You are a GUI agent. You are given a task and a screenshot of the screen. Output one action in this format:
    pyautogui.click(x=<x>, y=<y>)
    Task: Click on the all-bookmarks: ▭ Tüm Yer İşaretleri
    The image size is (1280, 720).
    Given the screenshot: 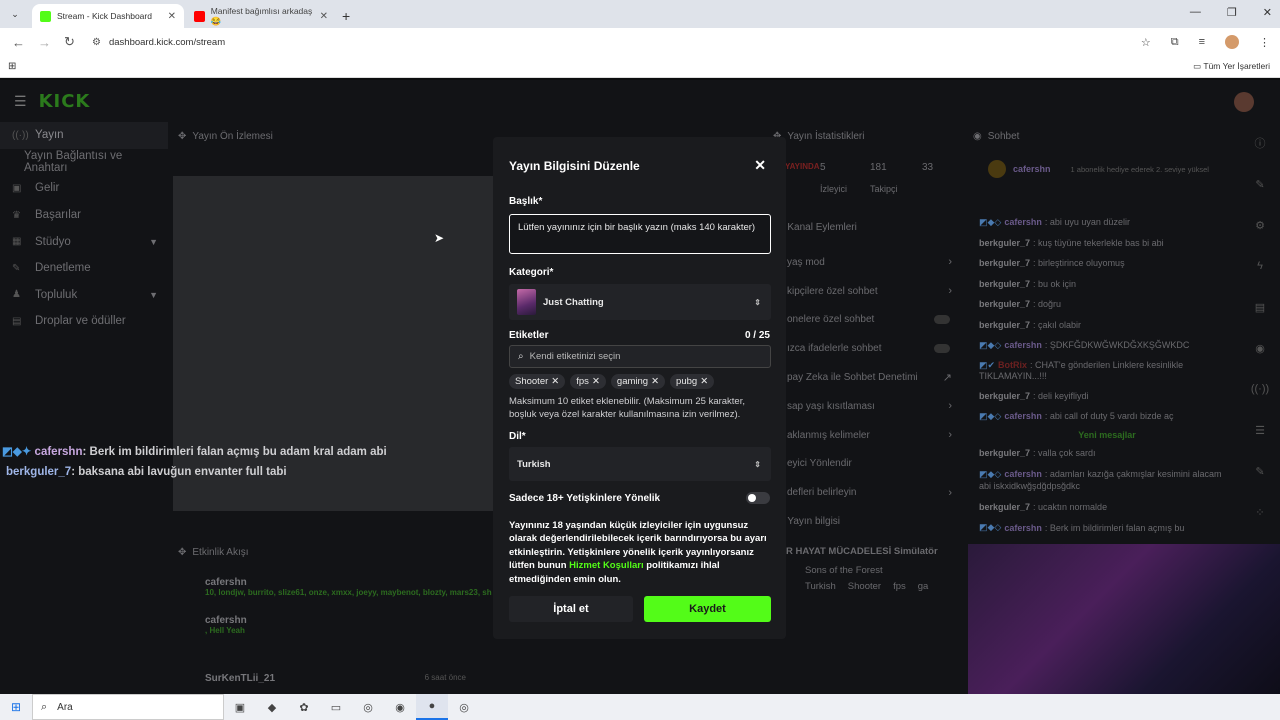 What is the action you would take?
    pyautogui.click(x=1231, y=66)
    